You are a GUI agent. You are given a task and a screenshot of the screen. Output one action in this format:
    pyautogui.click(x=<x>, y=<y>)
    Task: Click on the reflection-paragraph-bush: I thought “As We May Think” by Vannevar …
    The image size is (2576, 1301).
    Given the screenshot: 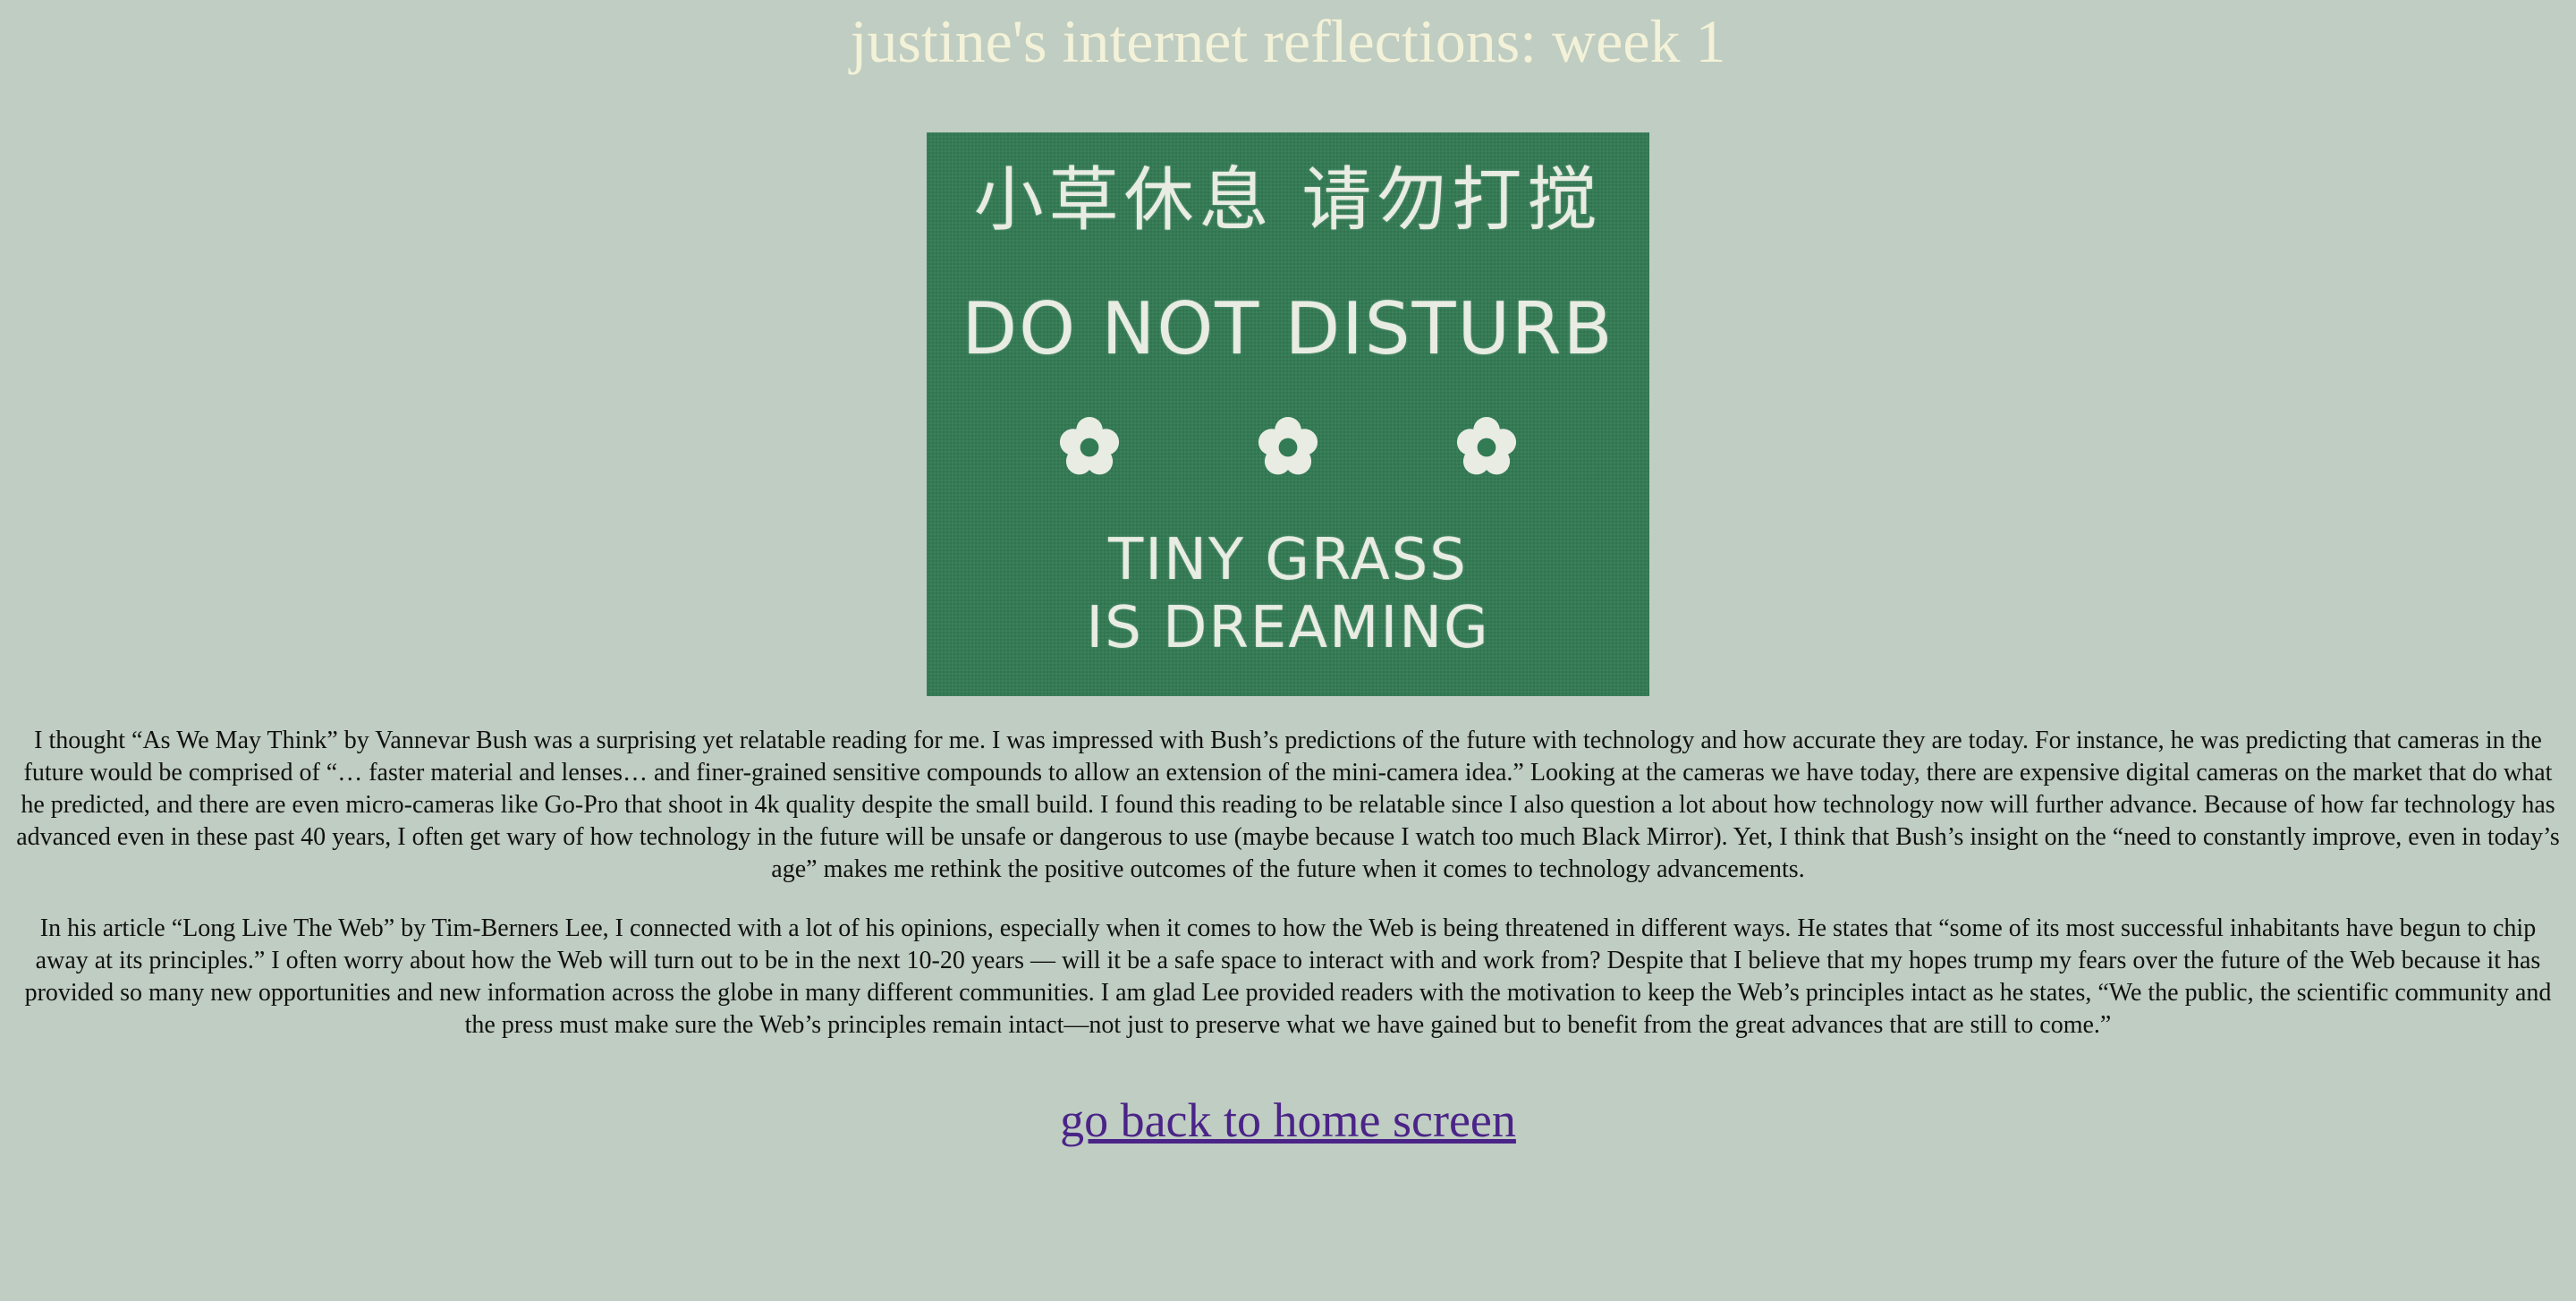 What is the action you would take?
    pyautogui.click(x=1288, y=805)
    